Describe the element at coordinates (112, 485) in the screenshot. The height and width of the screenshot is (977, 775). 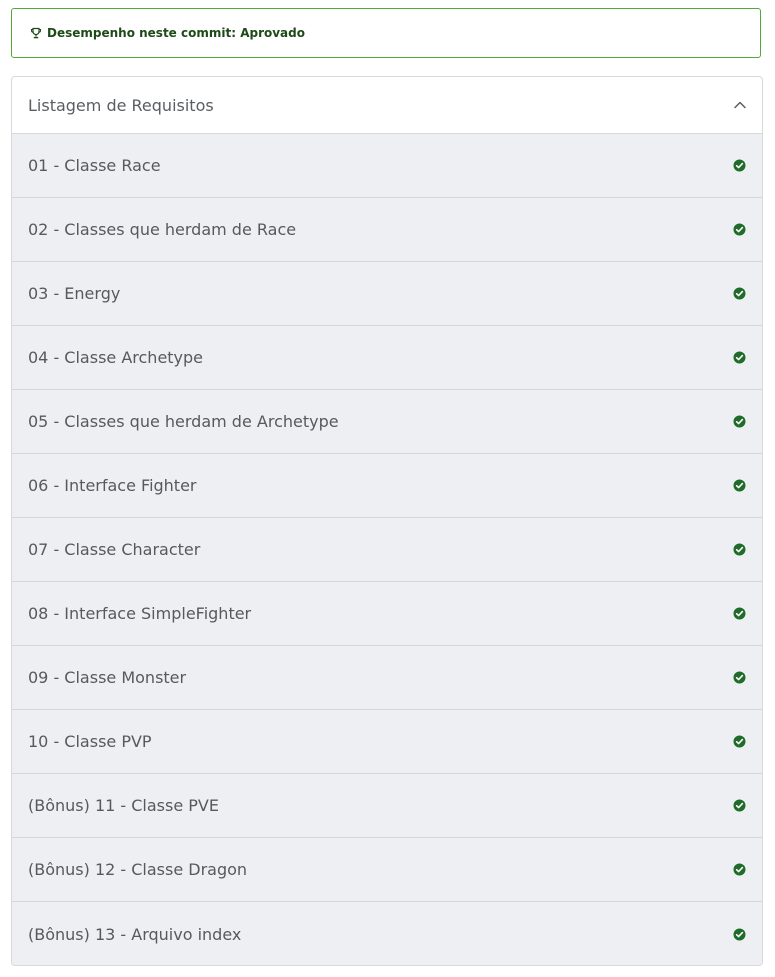
I see `requirement-label: 06 - Interface Fighter` at that location.